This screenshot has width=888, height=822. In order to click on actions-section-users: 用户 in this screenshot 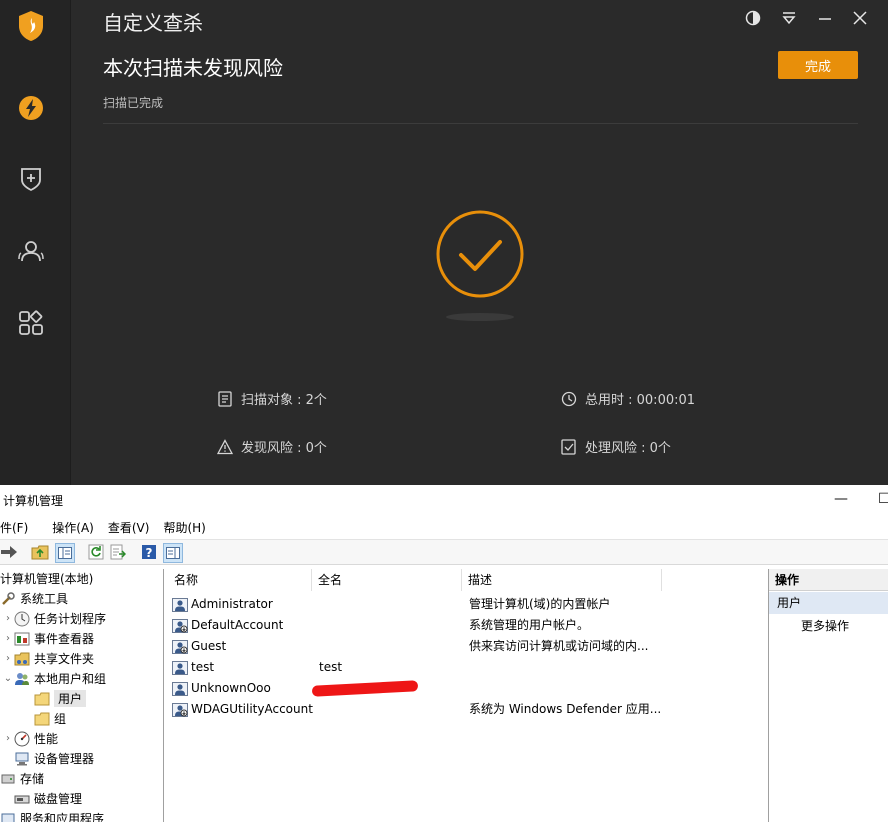, I will do `click(828, 603)`.